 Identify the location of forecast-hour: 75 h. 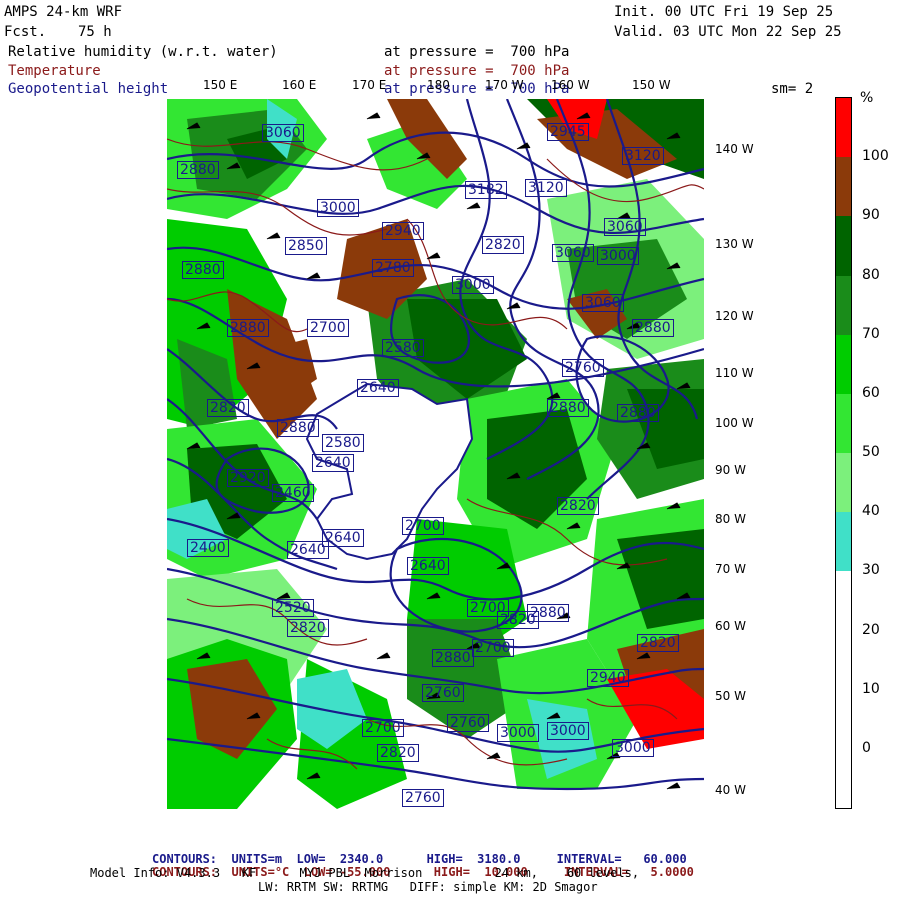
(95, 32).